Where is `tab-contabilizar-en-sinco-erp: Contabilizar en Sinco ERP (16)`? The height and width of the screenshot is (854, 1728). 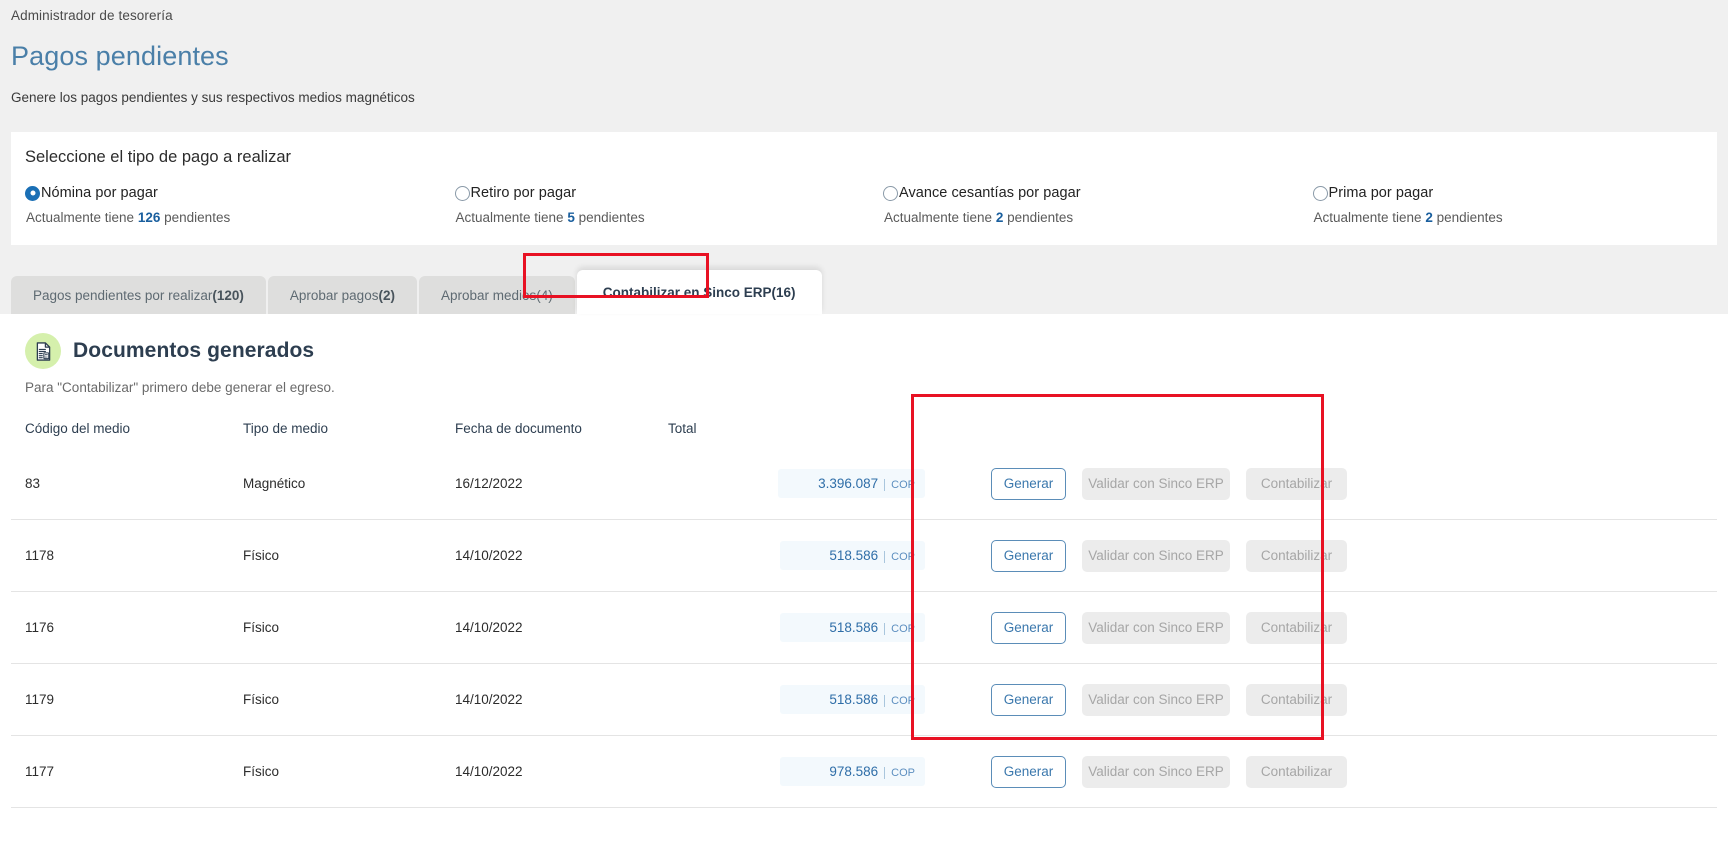 tab-contabilizar-en-sinco-erp: Contabilizar en Sinco ERP (16) is located at coordinates (699, 292).